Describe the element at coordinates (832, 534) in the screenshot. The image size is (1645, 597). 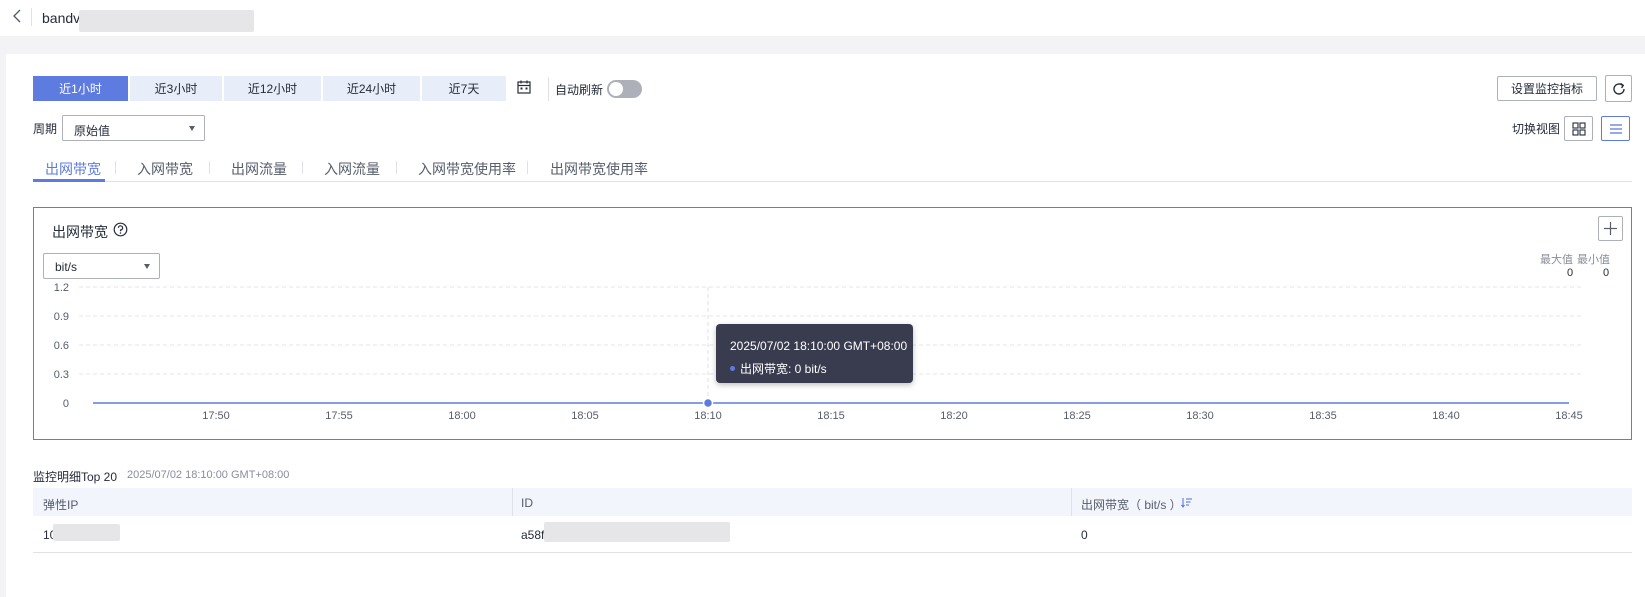
I see `table-row: 10 a58f 0` at that location.